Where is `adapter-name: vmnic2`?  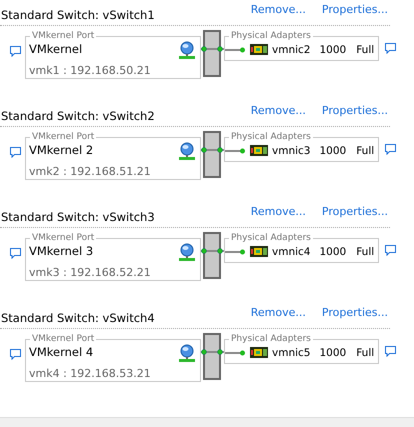
adapter-name: vmnic2 is located at coordinates (291, 50).